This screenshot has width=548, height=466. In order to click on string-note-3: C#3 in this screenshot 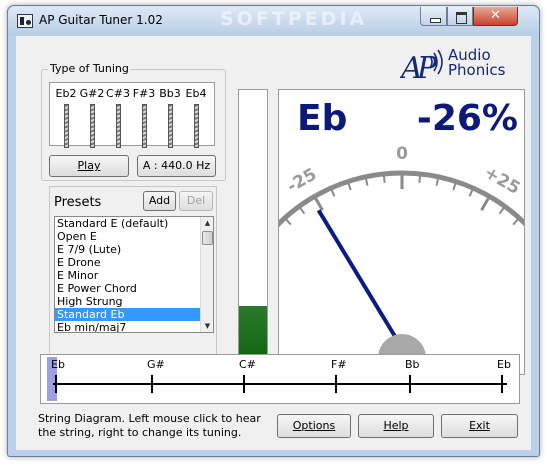, I will do `click(118, 93)`.